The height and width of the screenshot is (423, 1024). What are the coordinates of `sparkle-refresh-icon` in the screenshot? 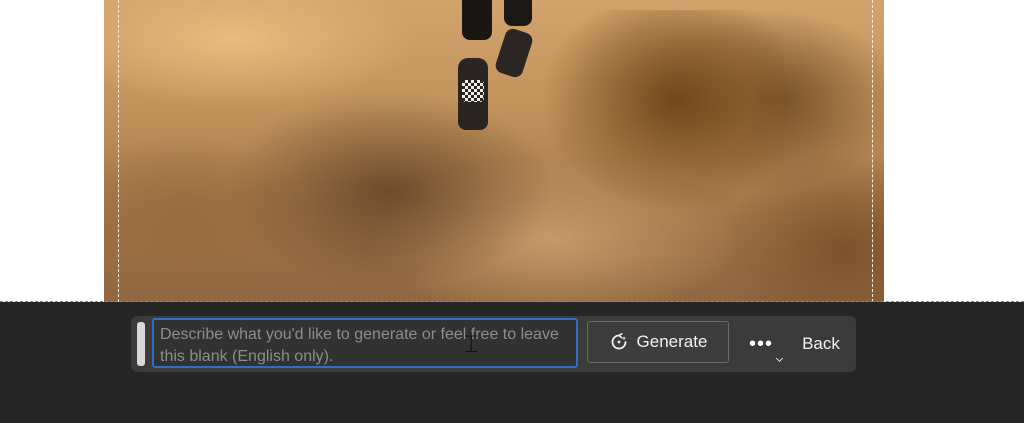 It's located at (619, 342).